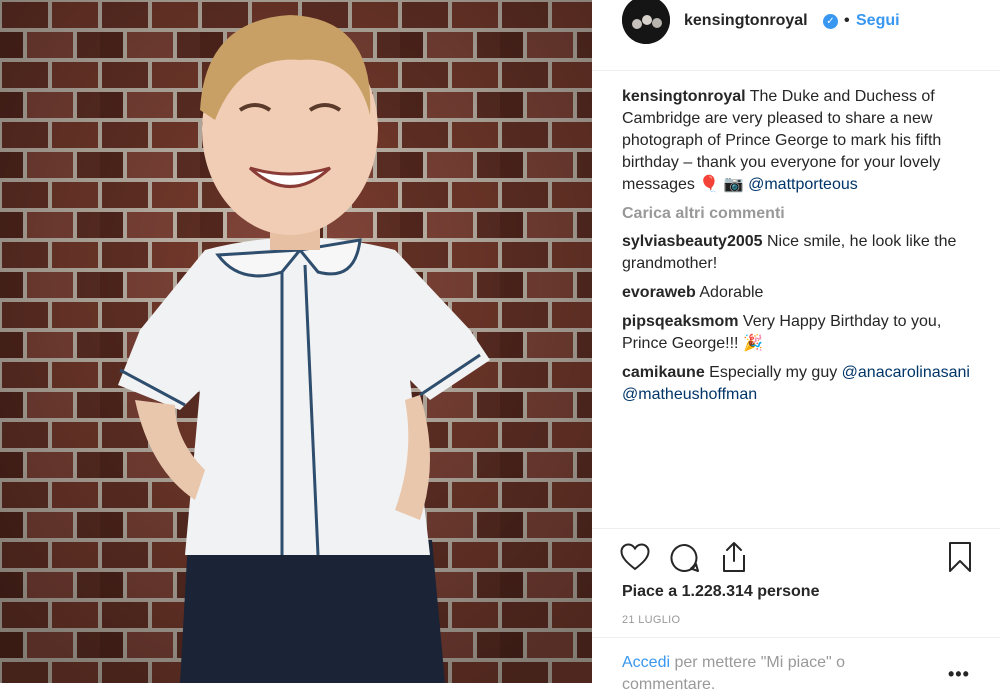 This screenshot has width=1000, height=696. Describe the element at coordinates (746, 21) in the screenshot. I see `author-username: kensingtonroyal` at that location.